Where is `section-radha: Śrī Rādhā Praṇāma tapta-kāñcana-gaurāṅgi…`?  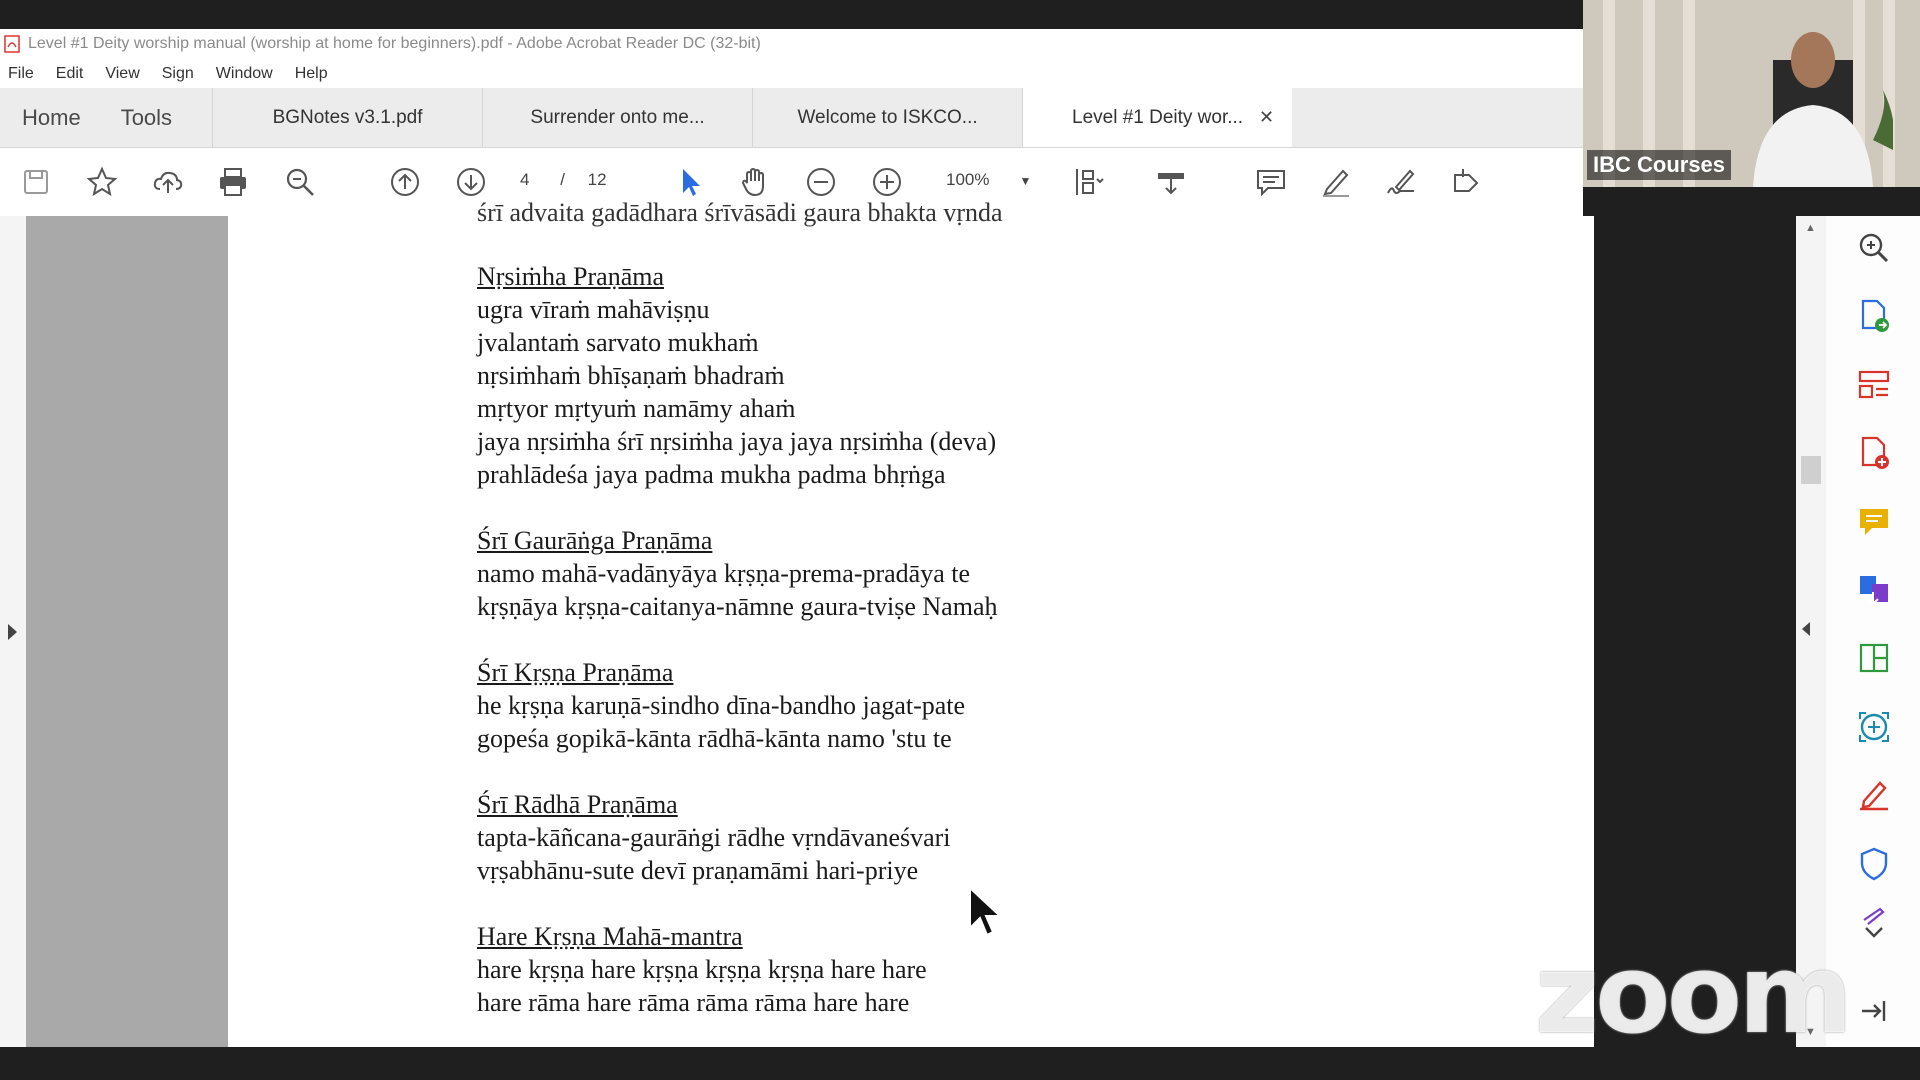
section-radha: Śrī Rādhā Praṇāma tapta-kāñcana-gaurāṅgi… is located at coordinates (714, 837).